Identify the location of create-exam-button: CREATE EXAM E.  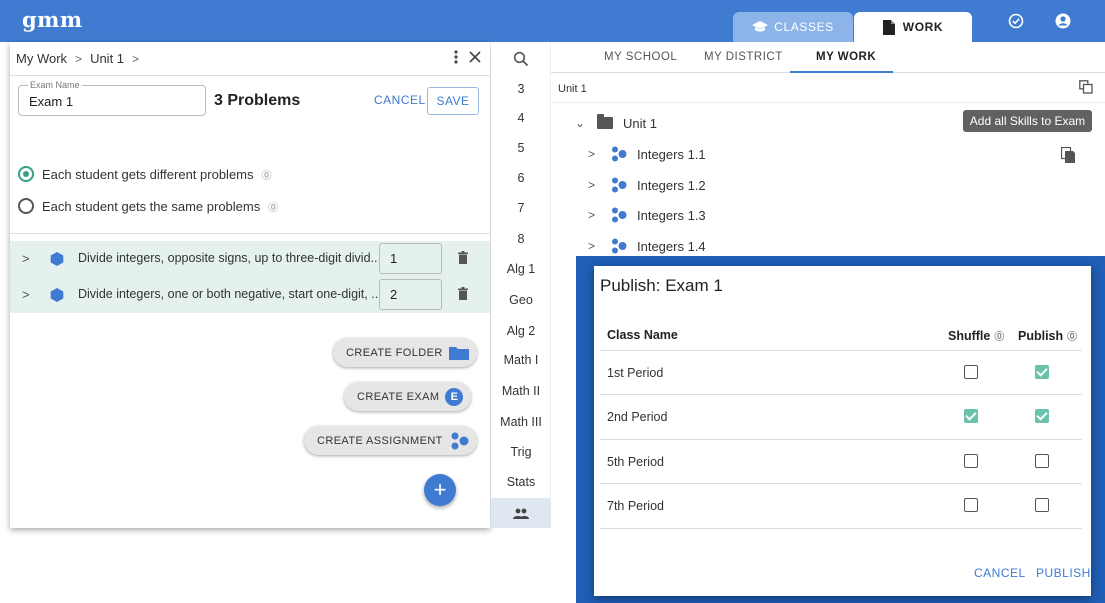
(408, 396).